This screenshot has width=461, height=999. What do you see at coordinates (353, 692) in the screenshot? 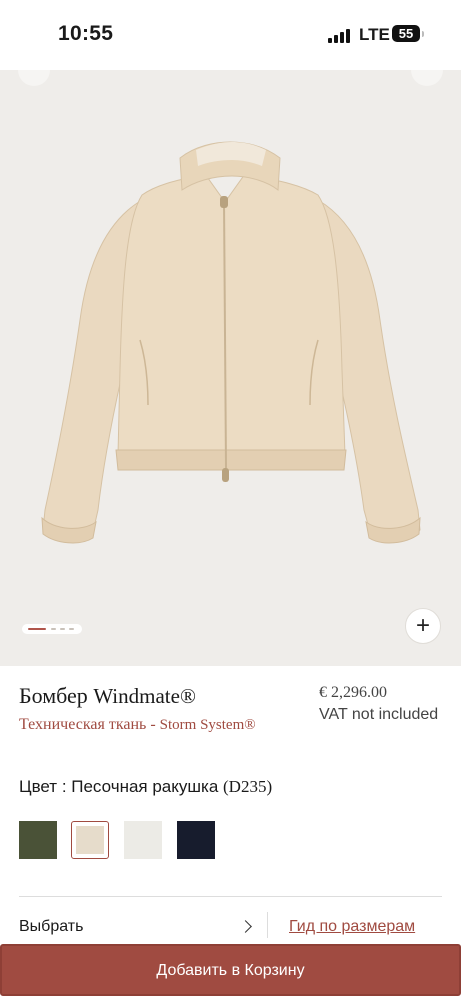
I see `product-price: € 2,296.00` at bounding box center [353, 692].